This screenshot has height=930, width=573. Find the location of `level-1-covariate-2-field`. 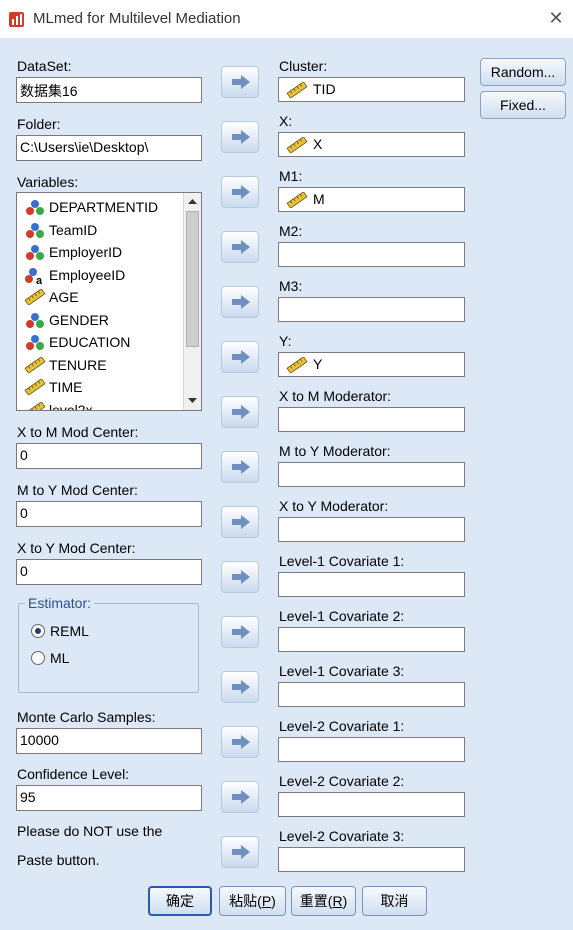

level-1-covariate-2-field is located at coordinates (371, 639).